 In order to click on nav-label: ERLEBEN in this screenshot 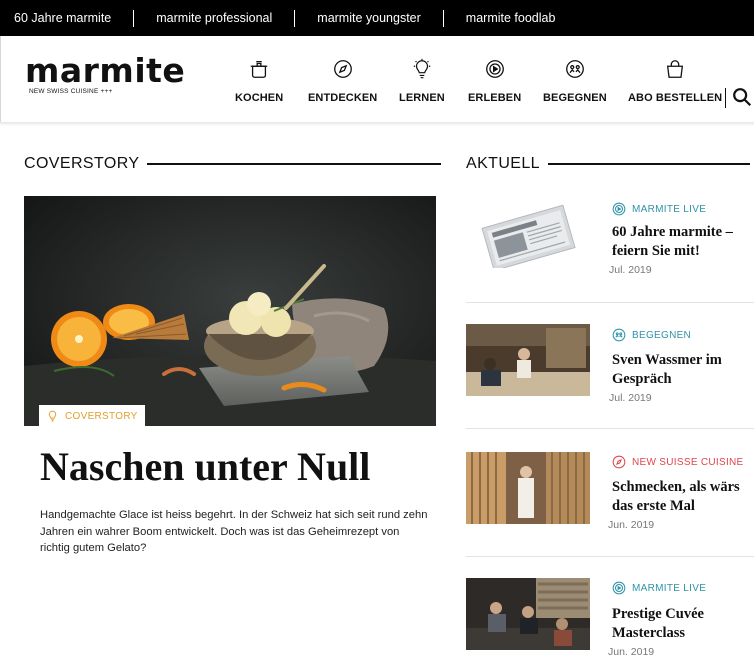, I will do `click(495, 98)`.